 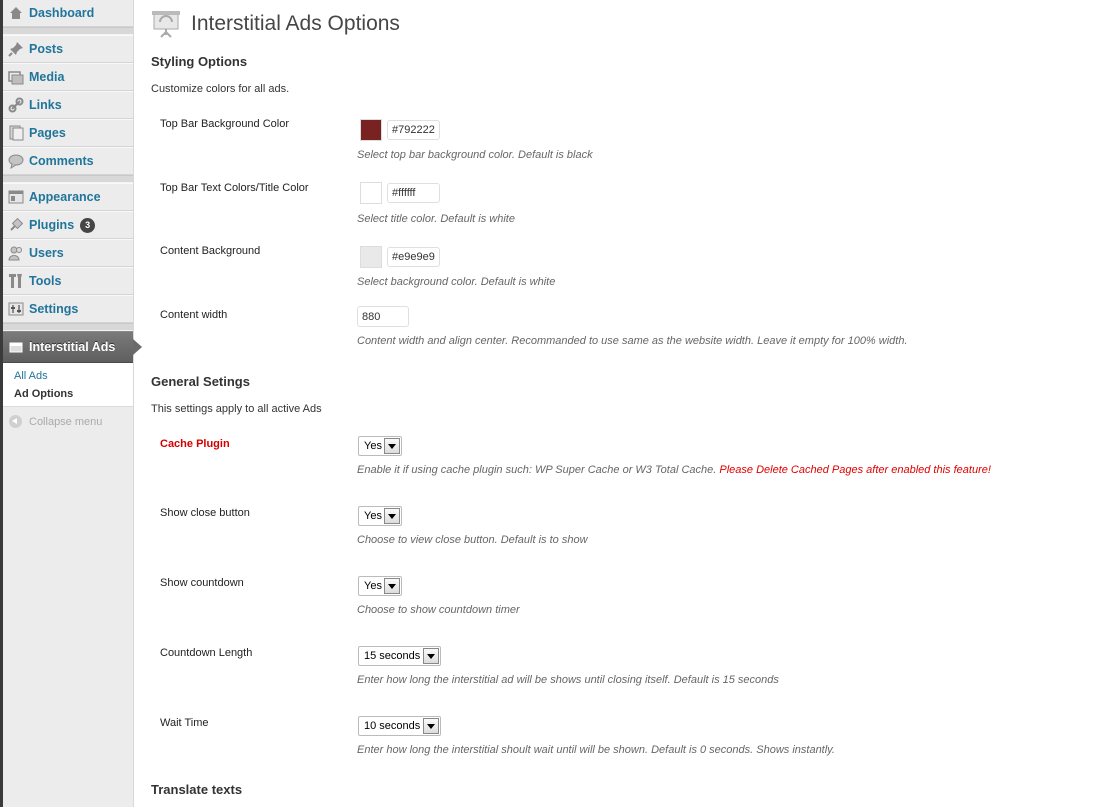 I want to click on menu-label-plugins: Plugins, so click(x=52, y=225).